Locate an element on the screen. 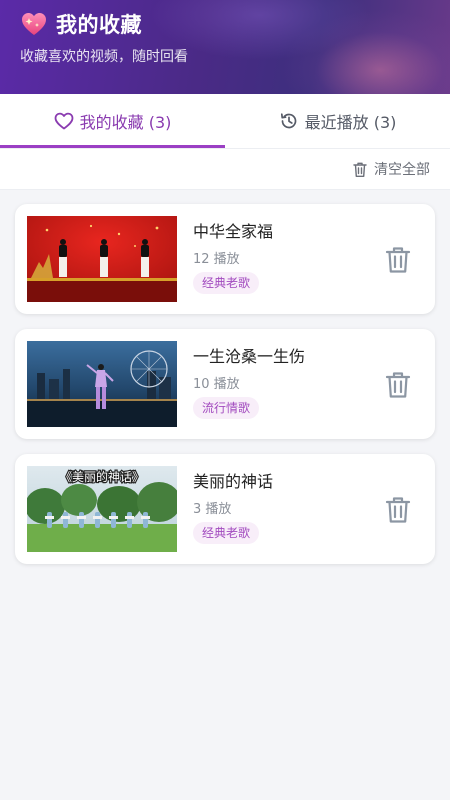 This screenshot has width=450, height=800. tab-recent-label: 最近播放 (3) is located at coordinates (350, 122).